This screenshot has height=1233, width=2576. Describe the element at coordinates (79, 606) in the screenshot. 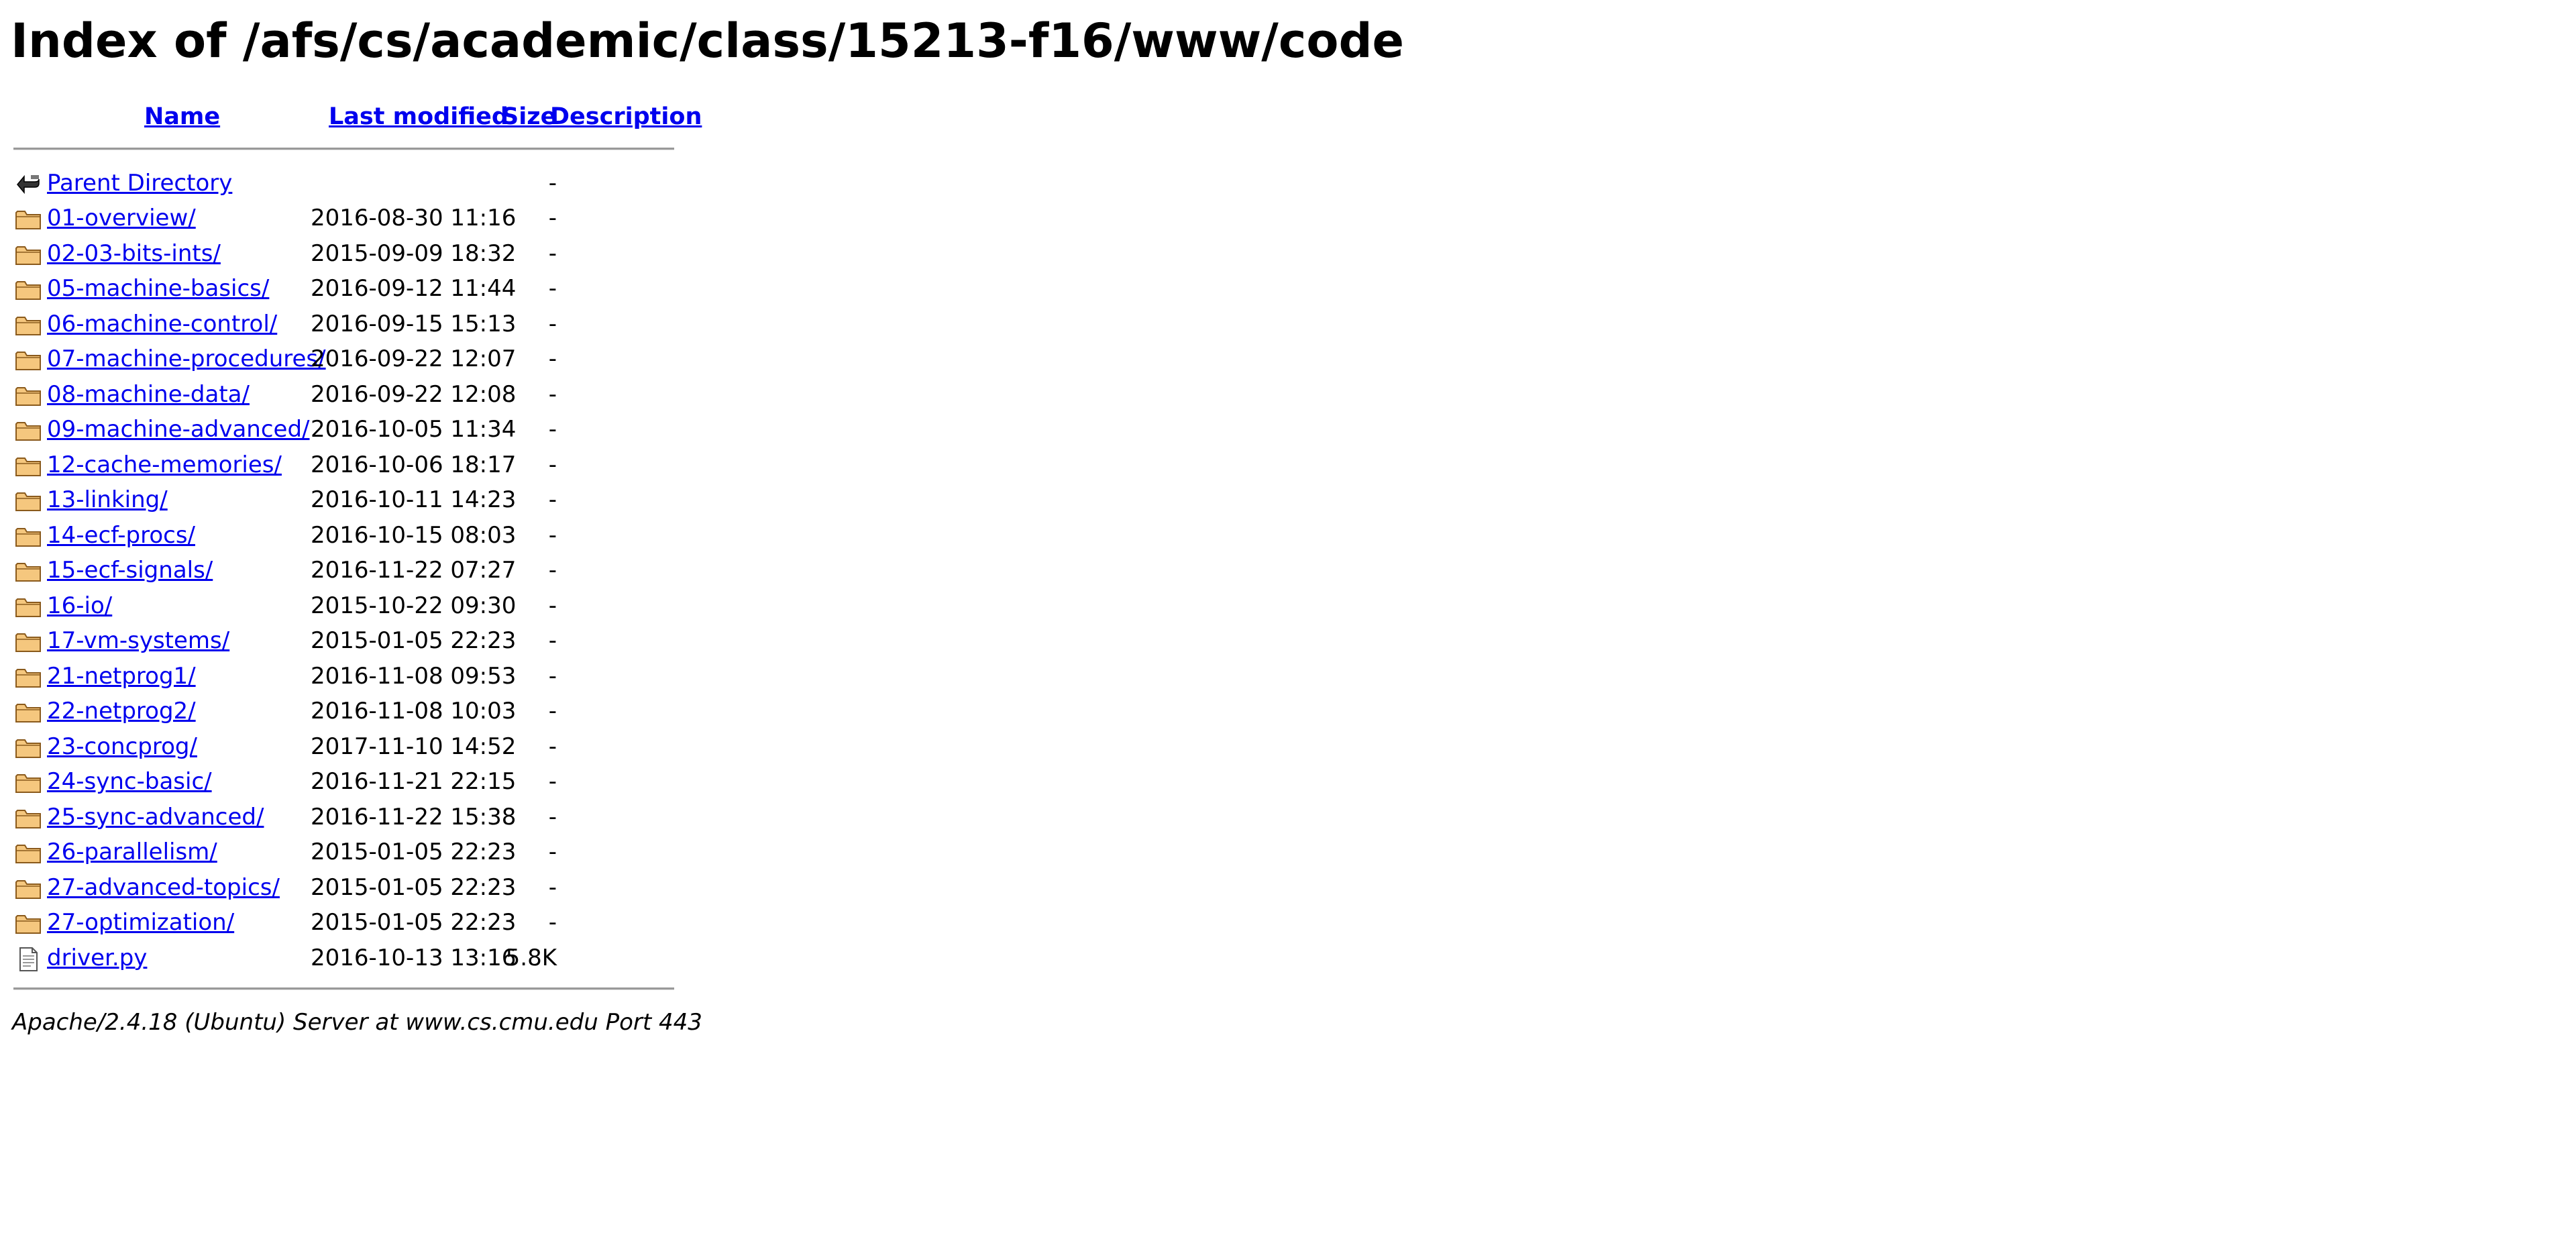

I see `entry-name-link: 16-io/` at that location.